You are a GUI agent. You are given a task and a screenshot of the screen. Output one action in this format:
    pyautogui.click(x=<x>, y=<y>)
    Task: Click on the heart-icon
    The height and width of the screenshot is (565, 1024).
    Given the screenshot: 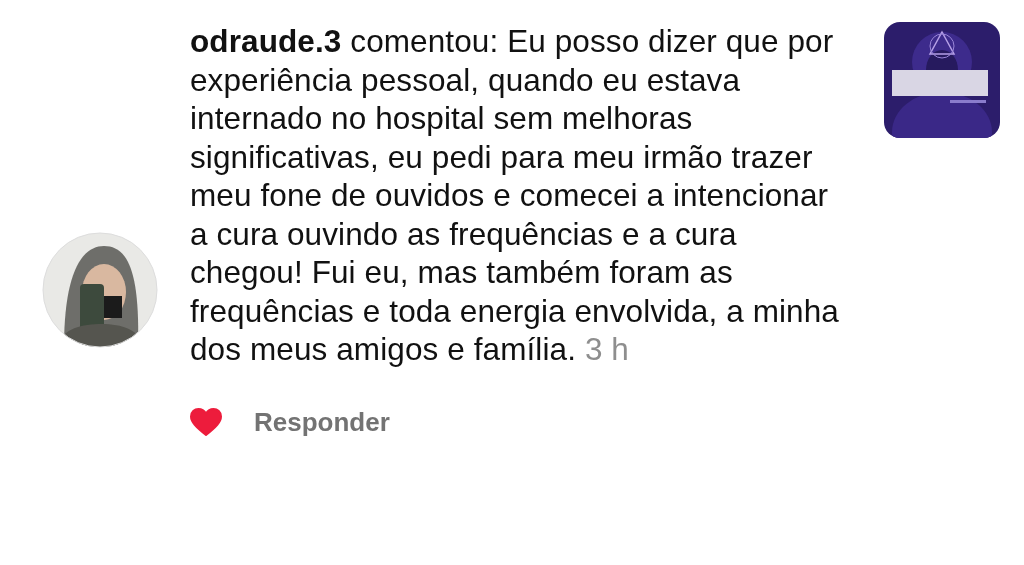 What is the action you would take?
    pyautogui.click(x=206, y=422)
    